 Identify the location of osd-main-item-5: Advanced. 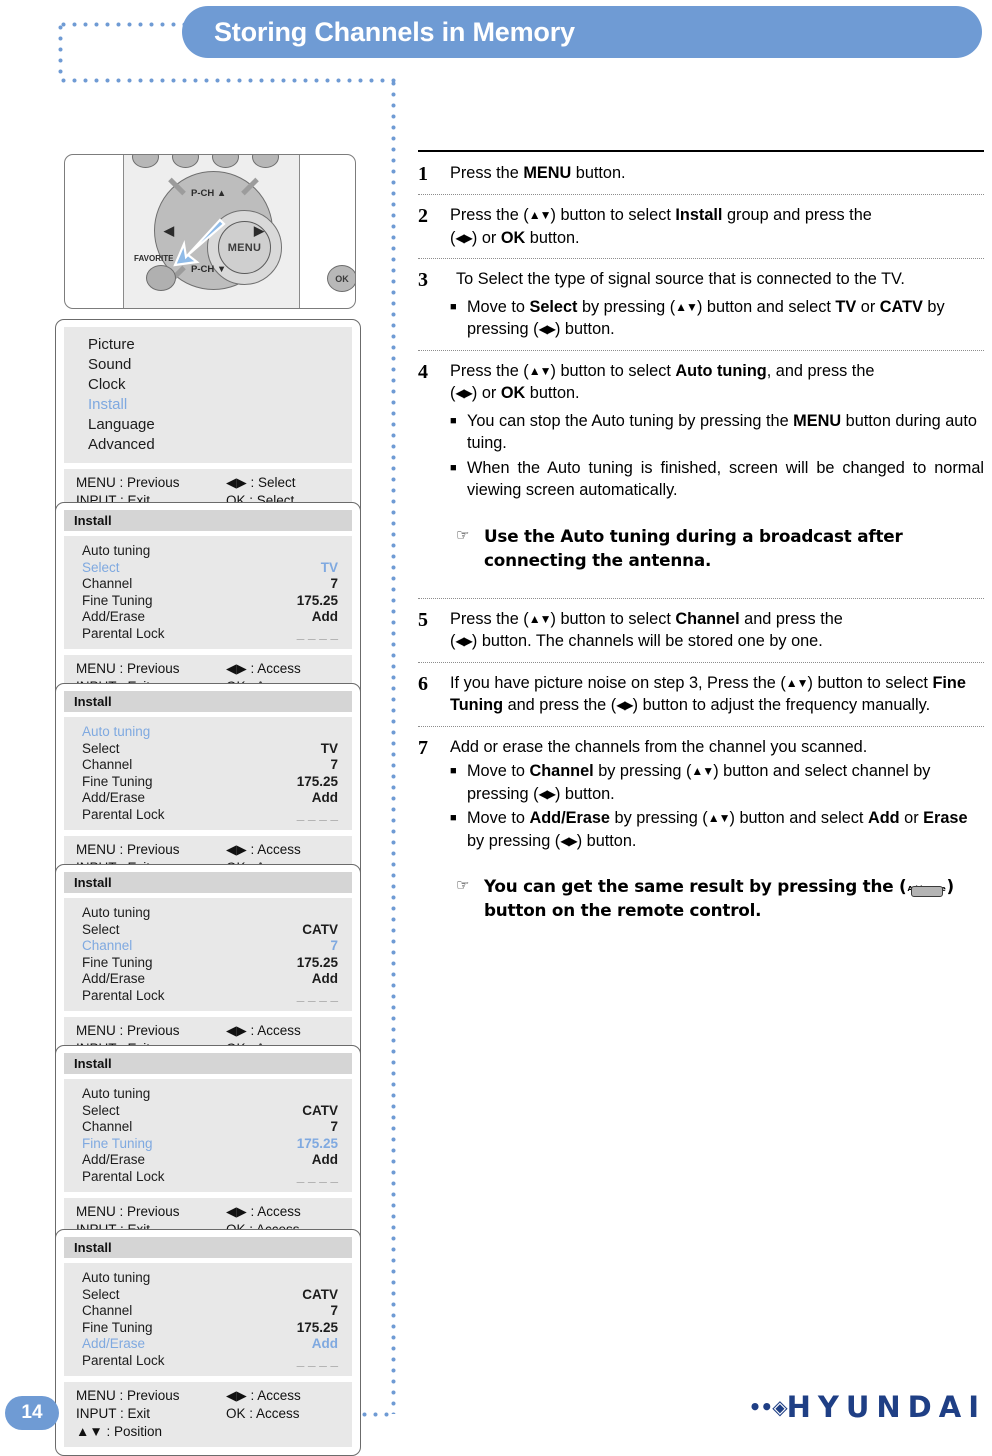
(213, 445).